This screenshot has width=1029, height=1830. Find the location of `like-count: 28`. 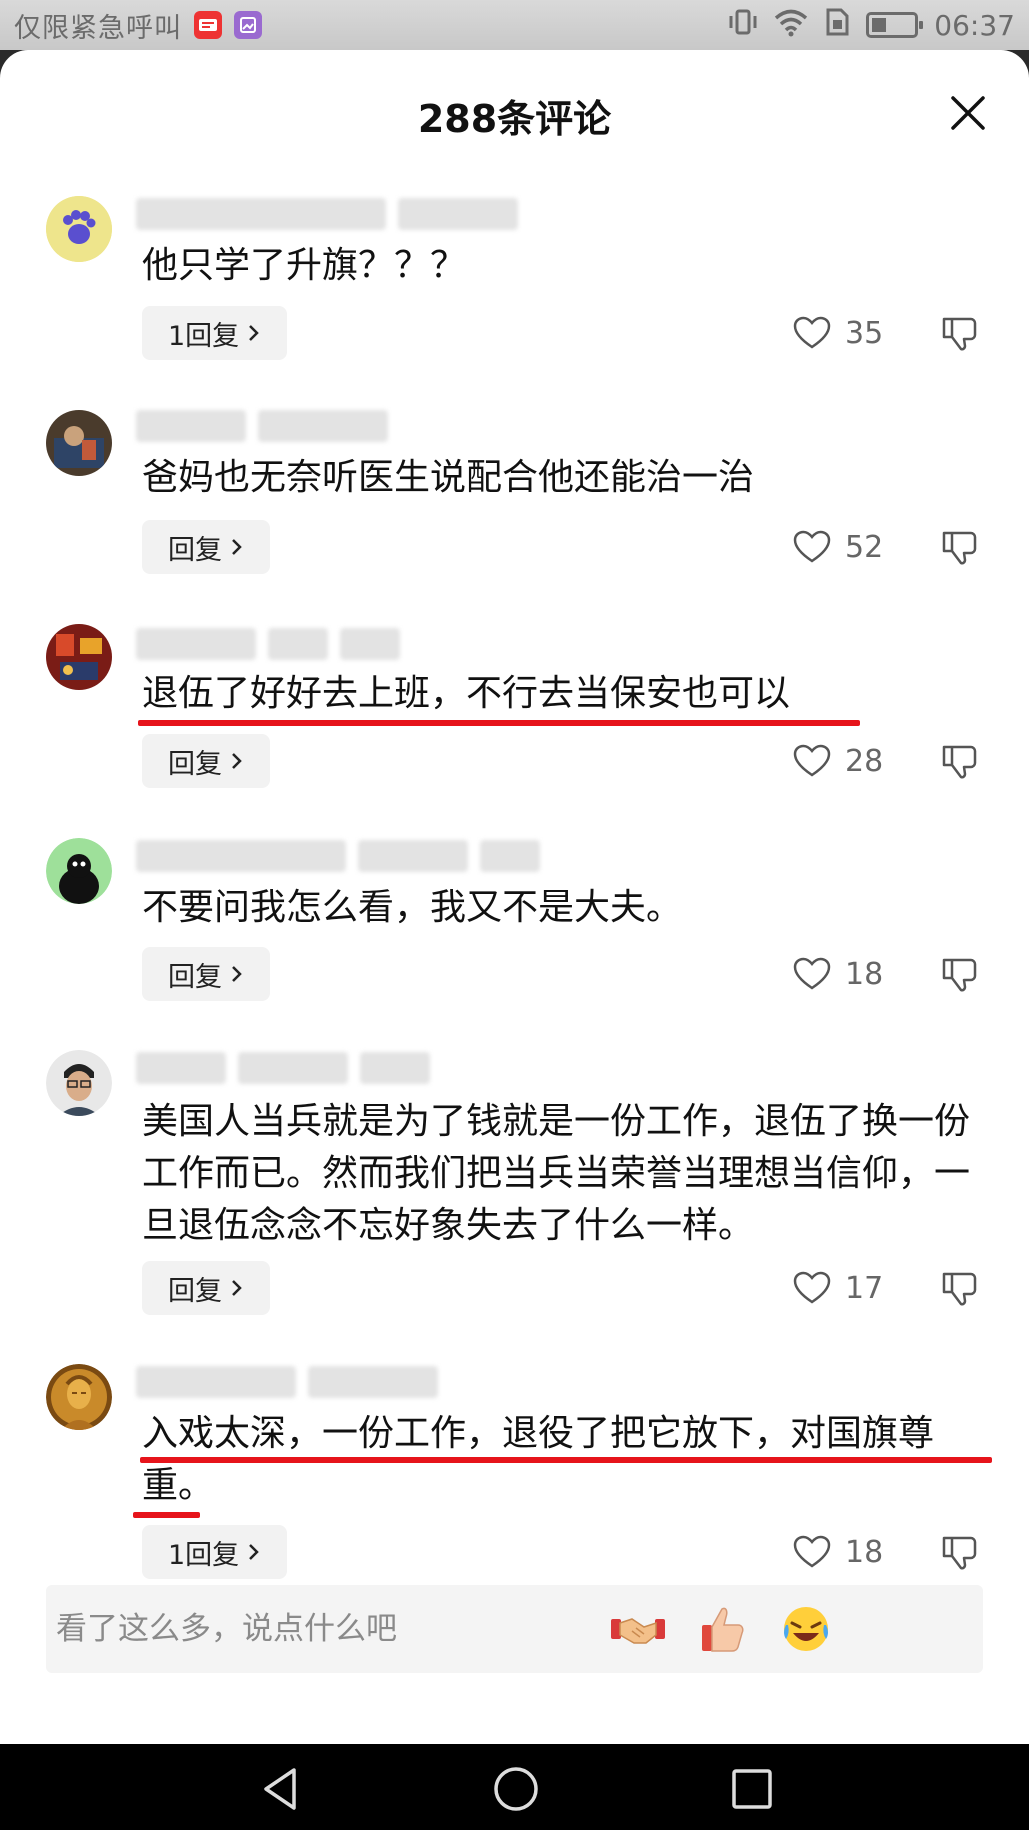

like-count: 28 is located at coordinates (864, 761).